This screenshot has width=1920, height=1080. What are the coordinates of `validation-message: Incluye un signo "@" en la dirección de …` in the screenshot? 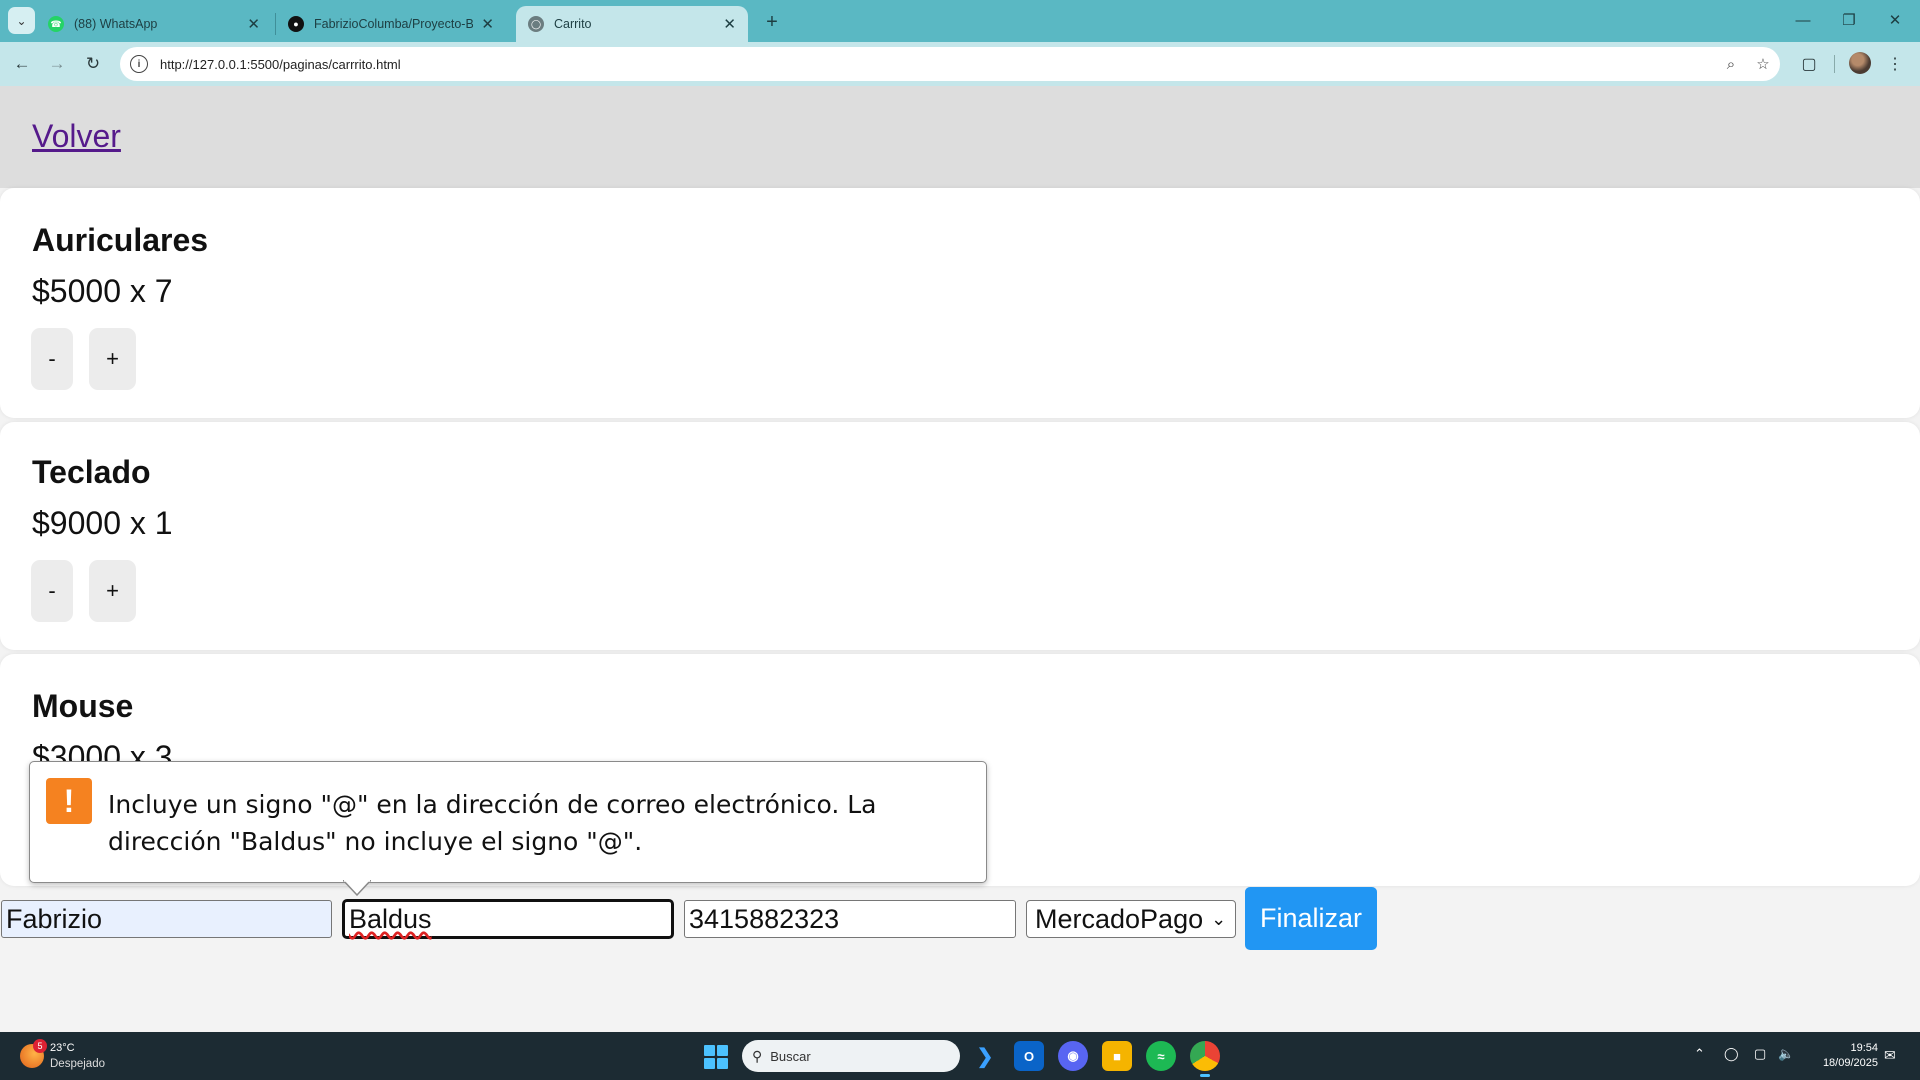 It's located at (492, 823).